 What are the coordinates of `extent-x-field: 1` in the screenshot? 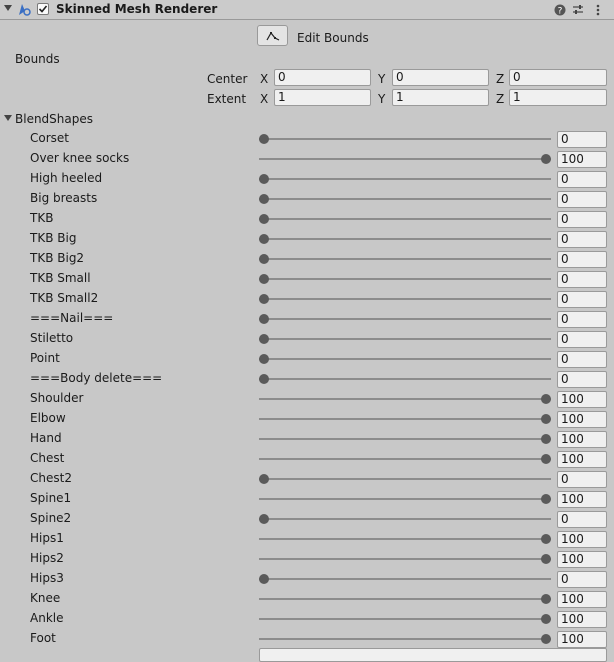 It's located at (322, 97).